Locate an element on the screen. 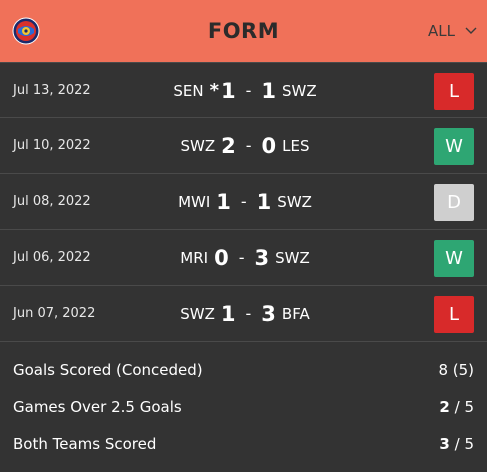 The image size is (487, 472). match-row: Jun 07, 2022 SWZ 1 - 3 BFA L is located at coordinates (243, 314).